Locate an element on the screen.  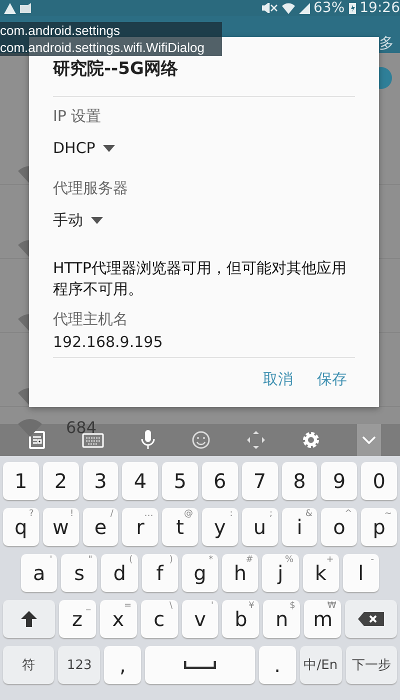
key: 8 is located at coordinates (300, 481).